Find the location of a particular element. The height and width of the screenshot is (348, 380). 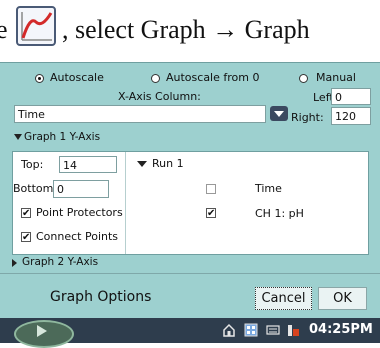

radio-autoscale is located at coordinates (39, 78).